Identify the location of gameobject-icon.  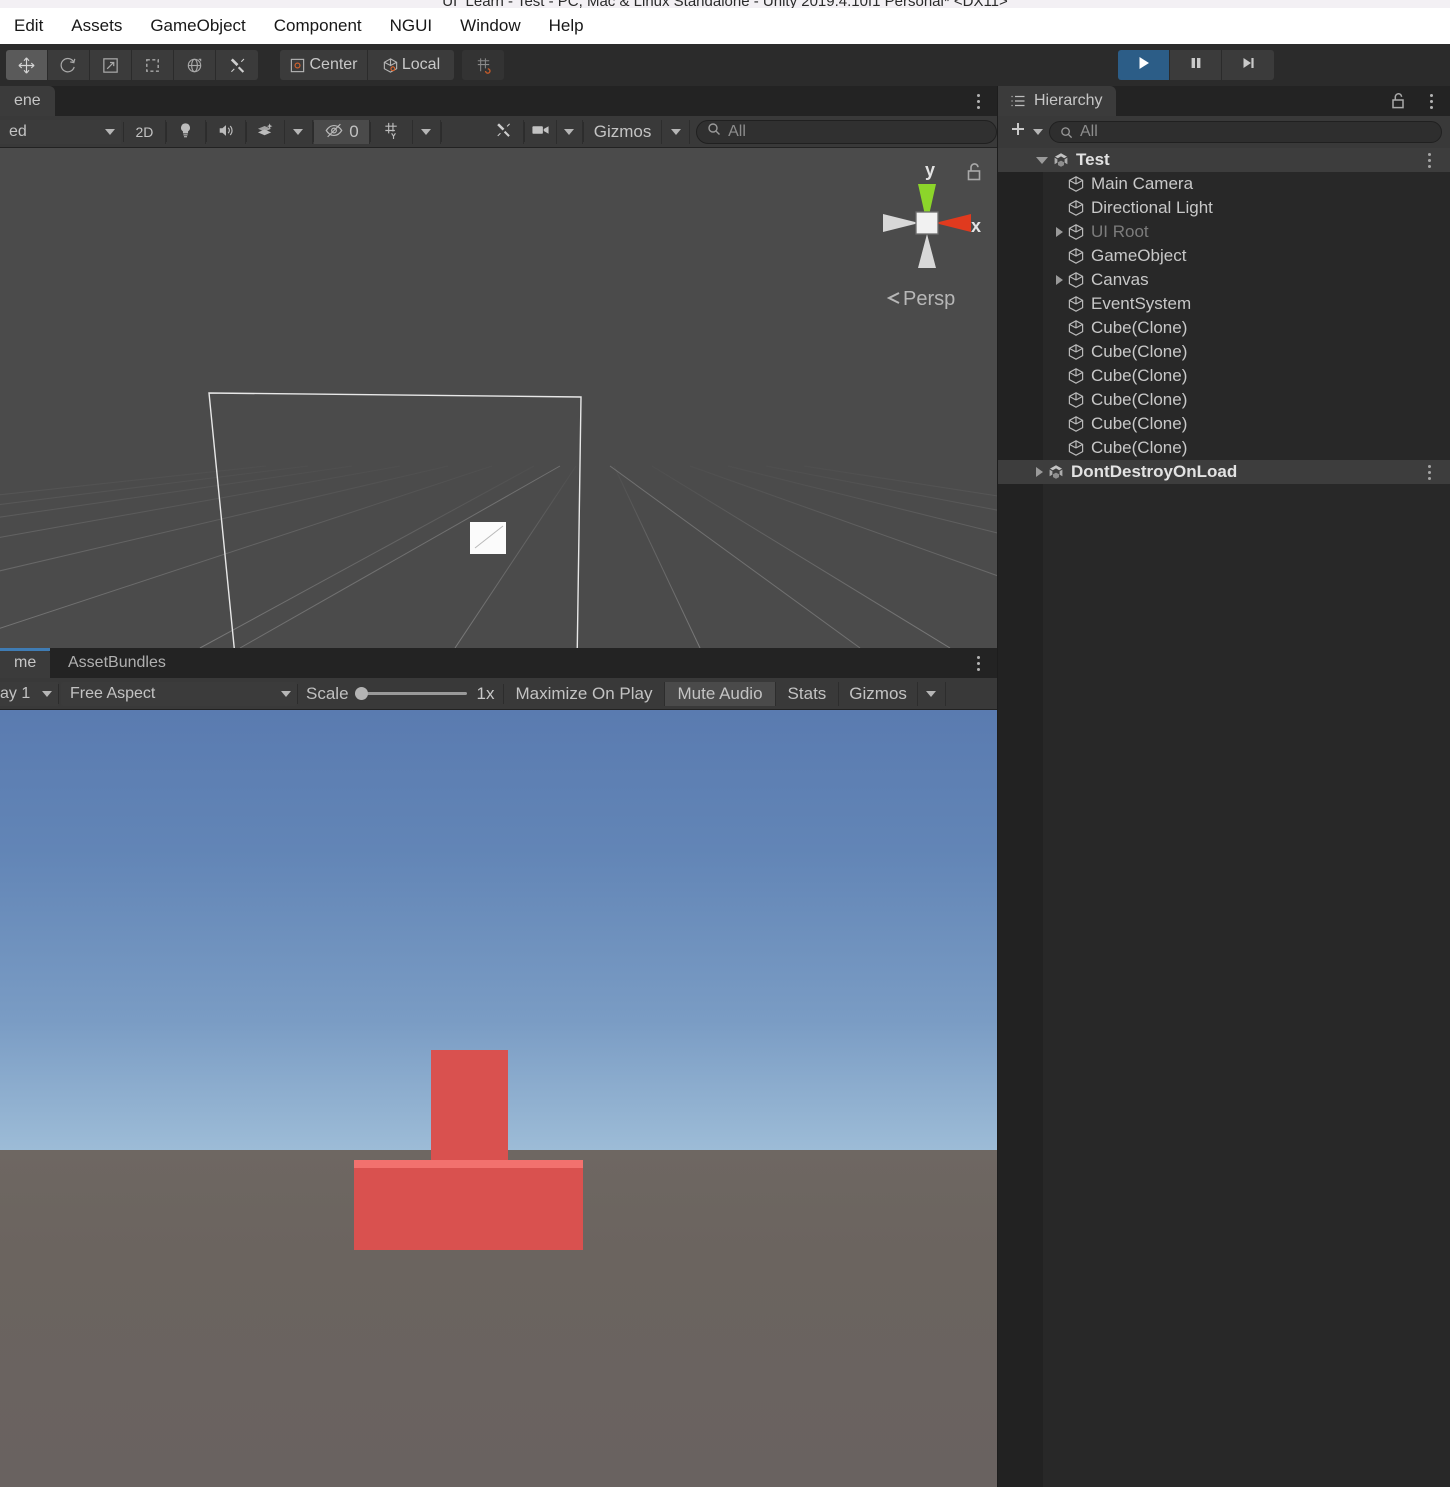
(1076, 208).